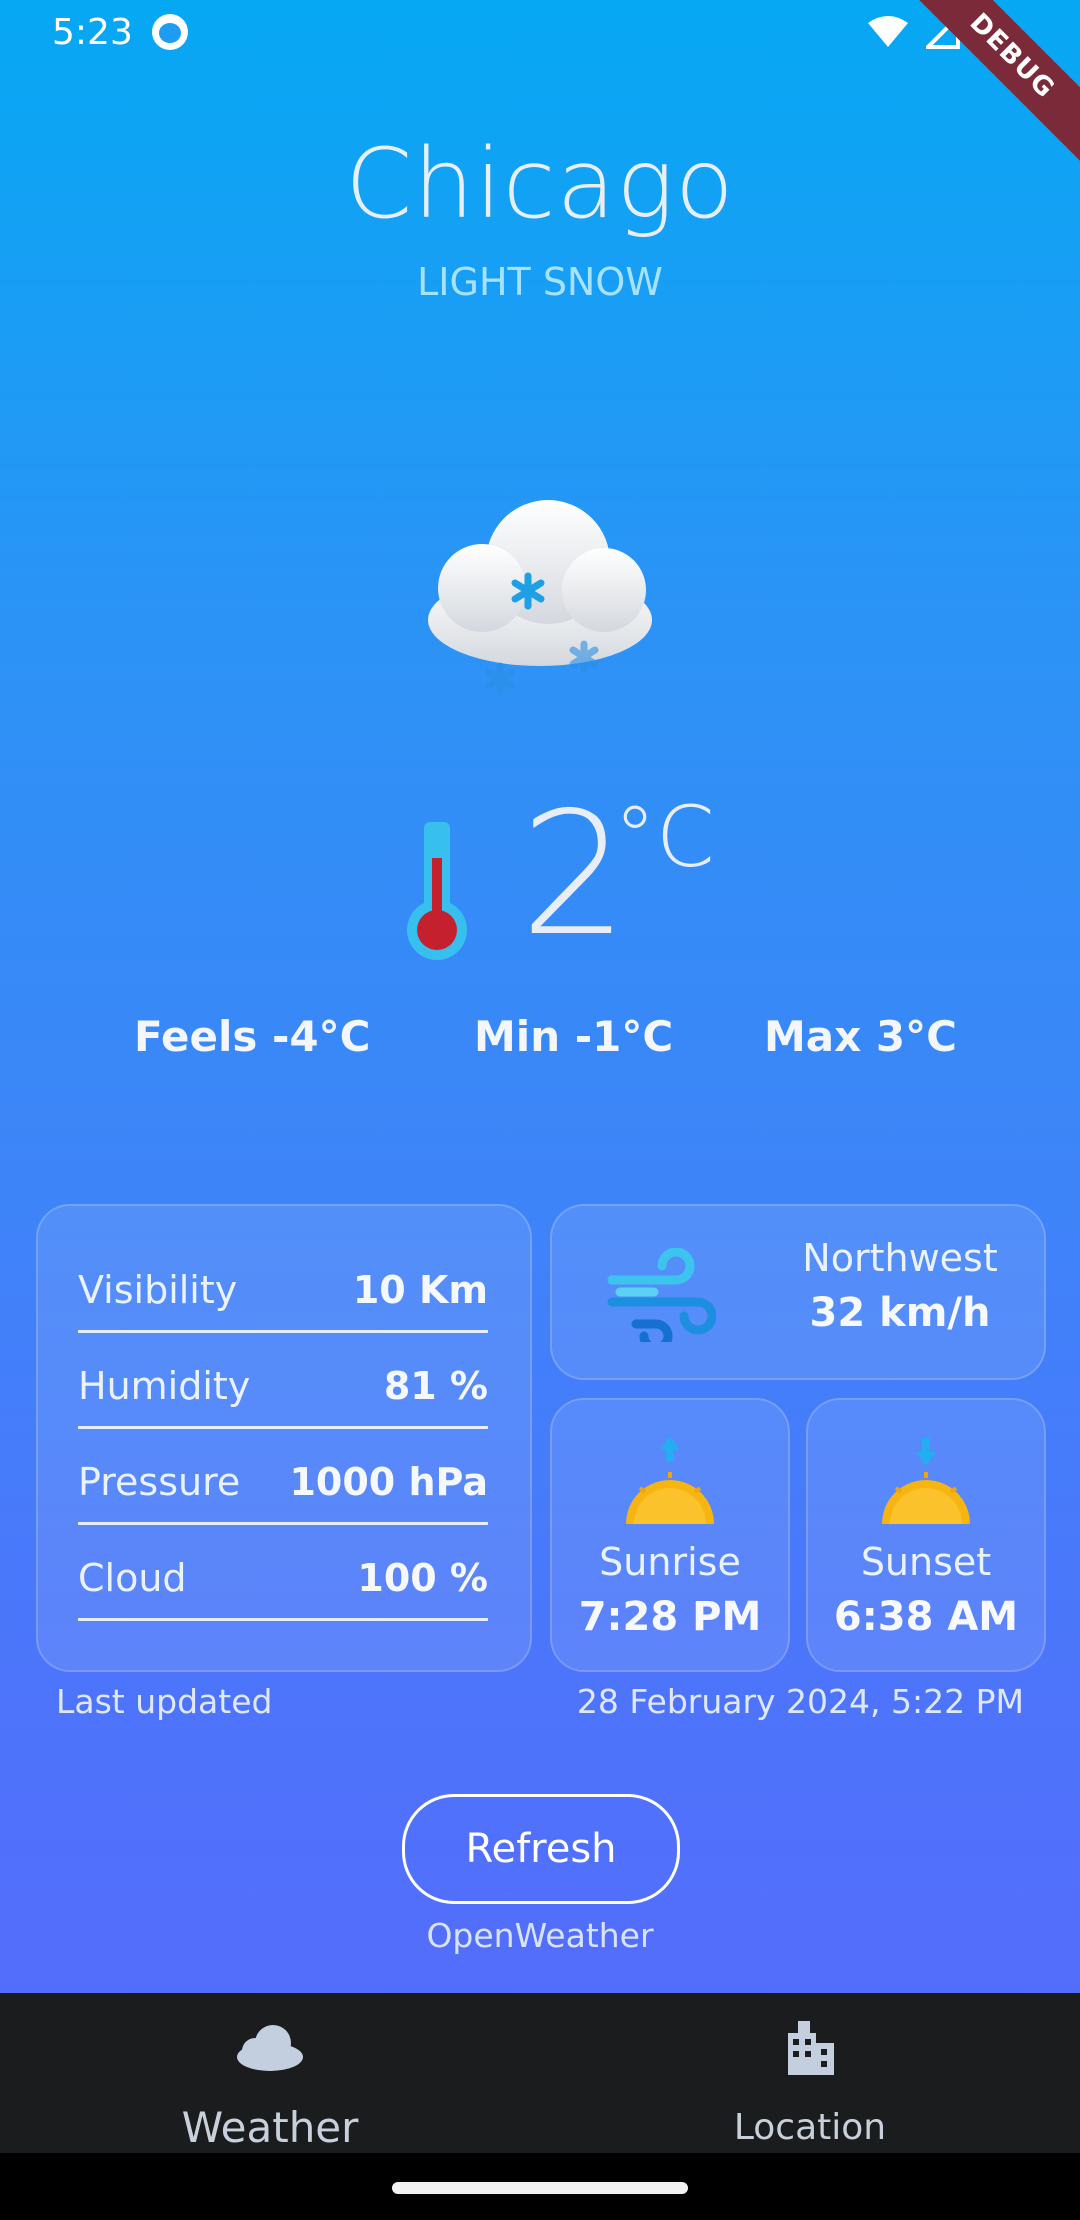 This screenshot has height=2220, width=1080. What do you see at coordinates (926, 1535) in the screenshot?
I see `sunset-card: Sunset 6:38 AM` at bounding box center [926, 1535].